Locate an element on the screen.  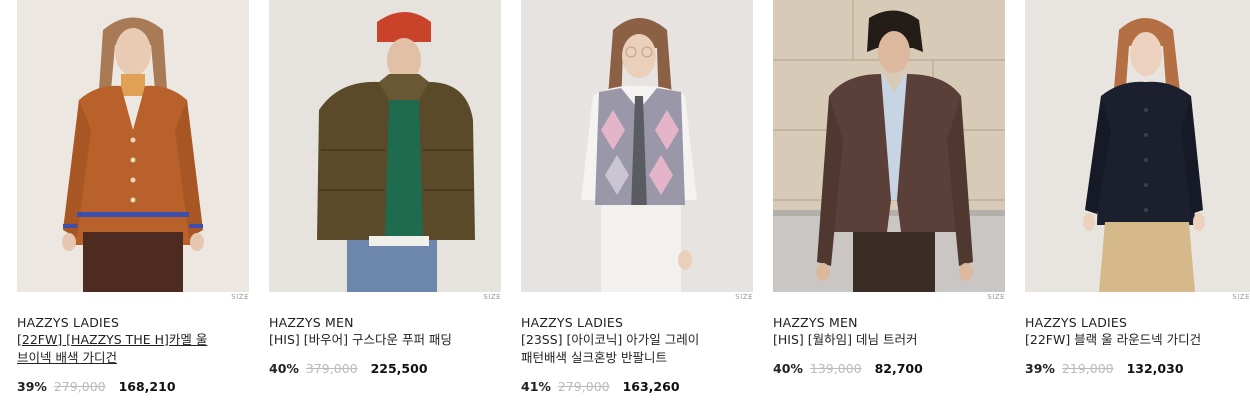
price-row: 40% 379,000 225,500 is located at coordinates (348, 368).